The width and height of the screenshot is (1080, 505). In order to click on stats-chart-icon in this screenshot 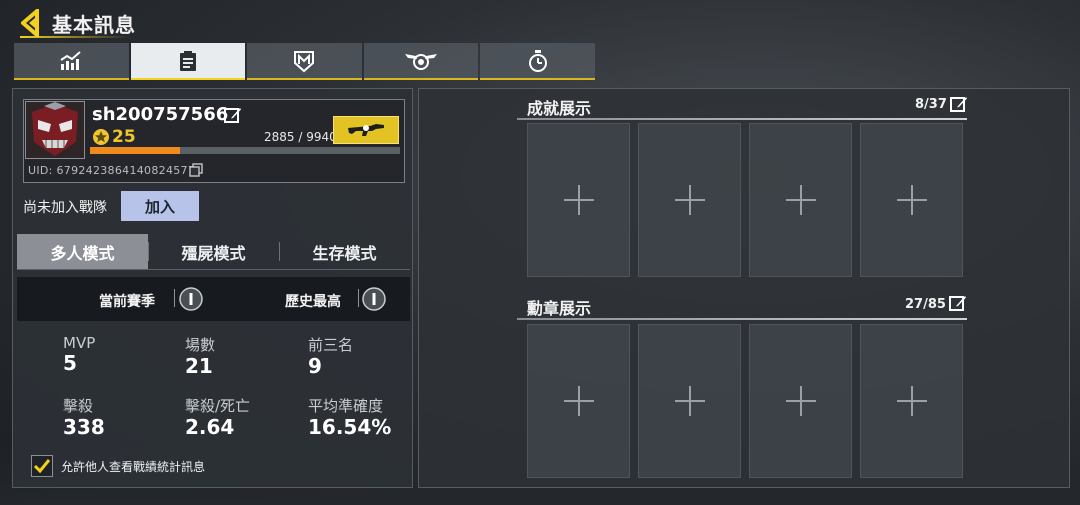, I will do `click(70, 60)`.